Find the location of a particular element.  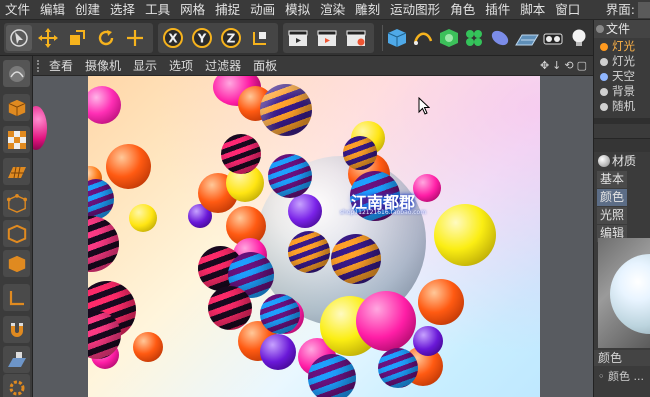

camera-button is located at coordinates (553, 38).